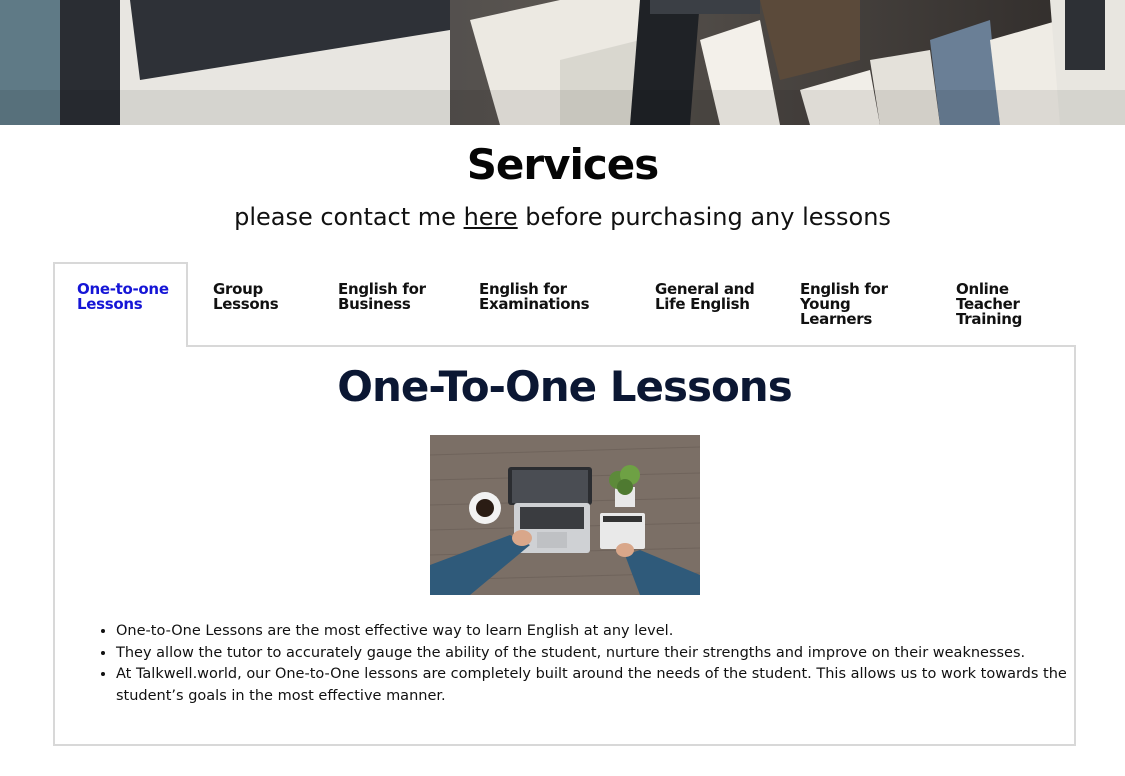  Describe the element at coordinates (704, 217) in the screenshot. I see `subtitle-text-after: before purchasing any lessons` at that location.